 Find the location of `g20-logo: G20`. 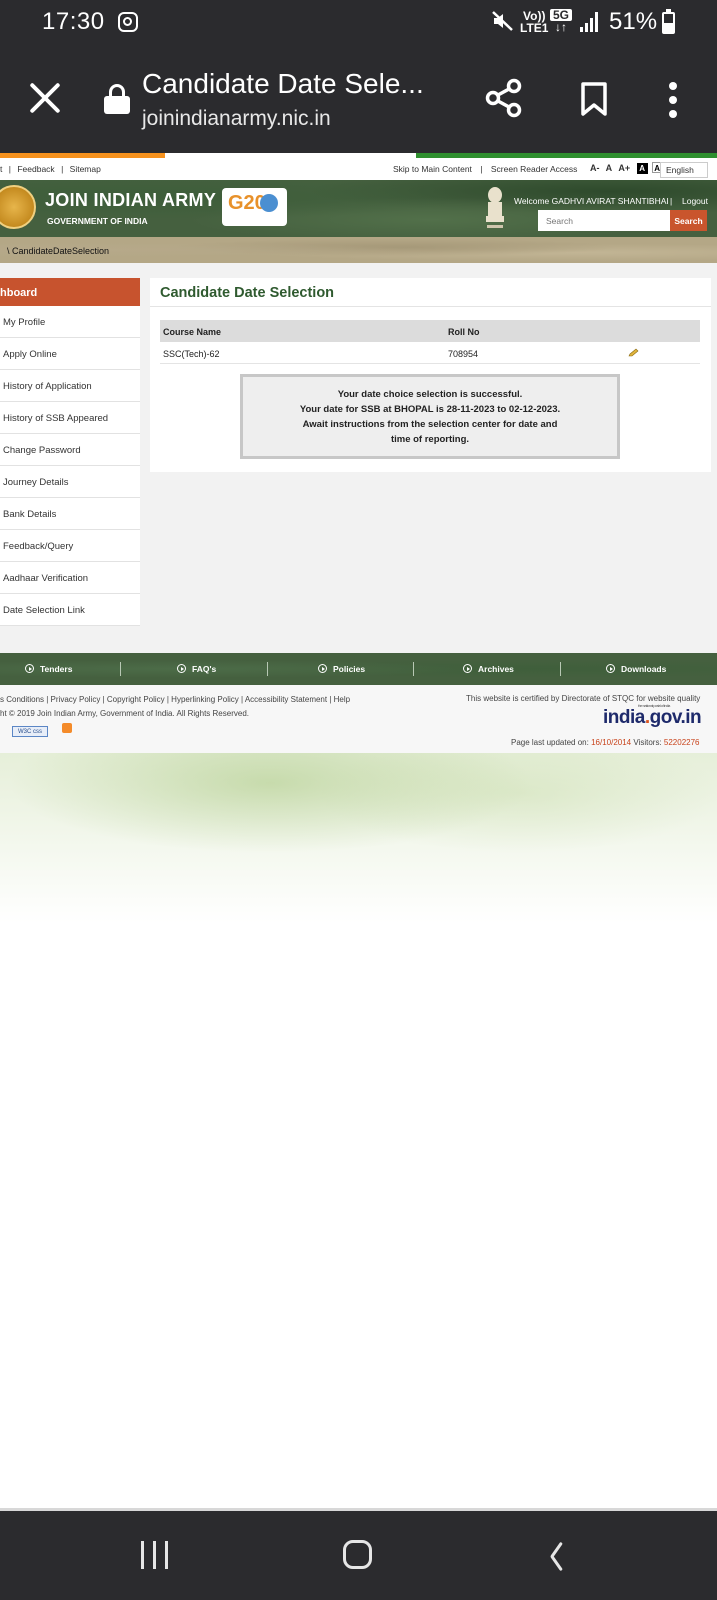

g20-logo: G20 is located at coordinates (254, 207).